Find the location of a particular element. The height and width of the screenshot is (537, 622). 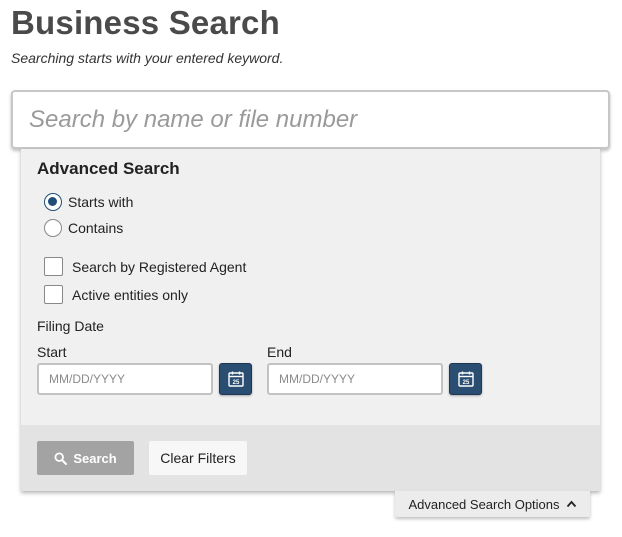

clear-filters-button: Clear Filters is located at coordinates (198, 458).